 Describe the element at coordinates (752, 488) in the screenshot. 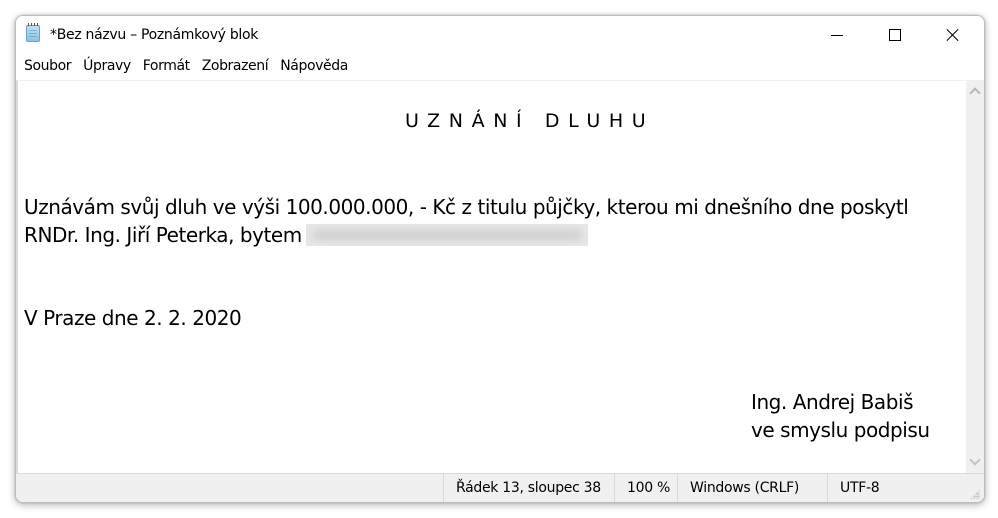

I see `line-ending: Windows (CRLF)` at that location.